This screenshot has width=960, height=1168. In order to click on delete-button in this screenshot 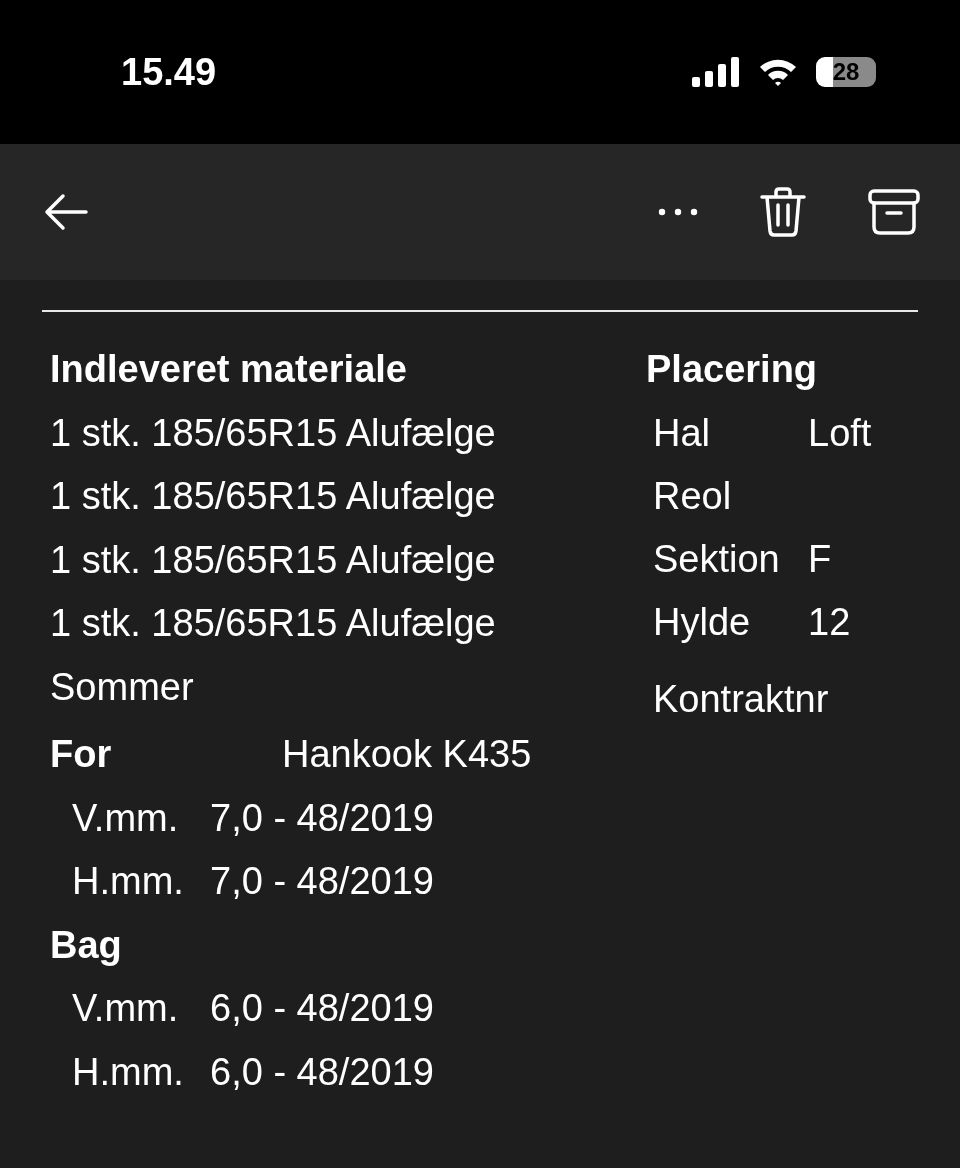, I will do `click(783, 212)`.